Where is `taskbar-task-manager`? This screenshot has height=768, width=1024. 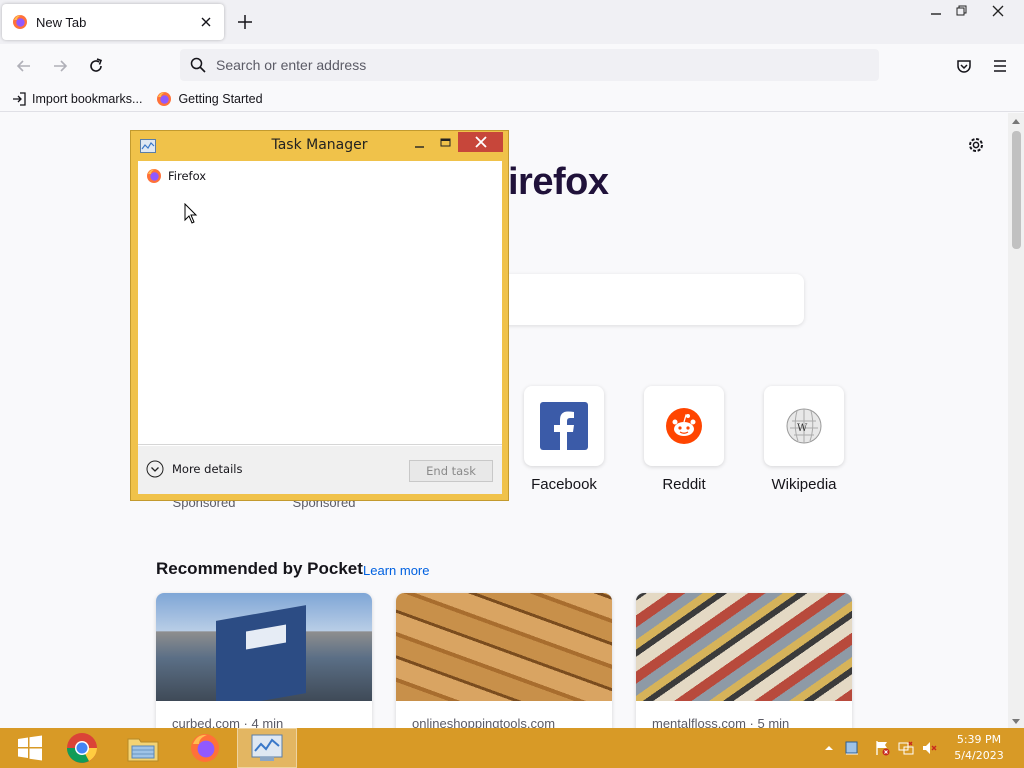 taskbar-task-manager is located at coordinates (267, 748).